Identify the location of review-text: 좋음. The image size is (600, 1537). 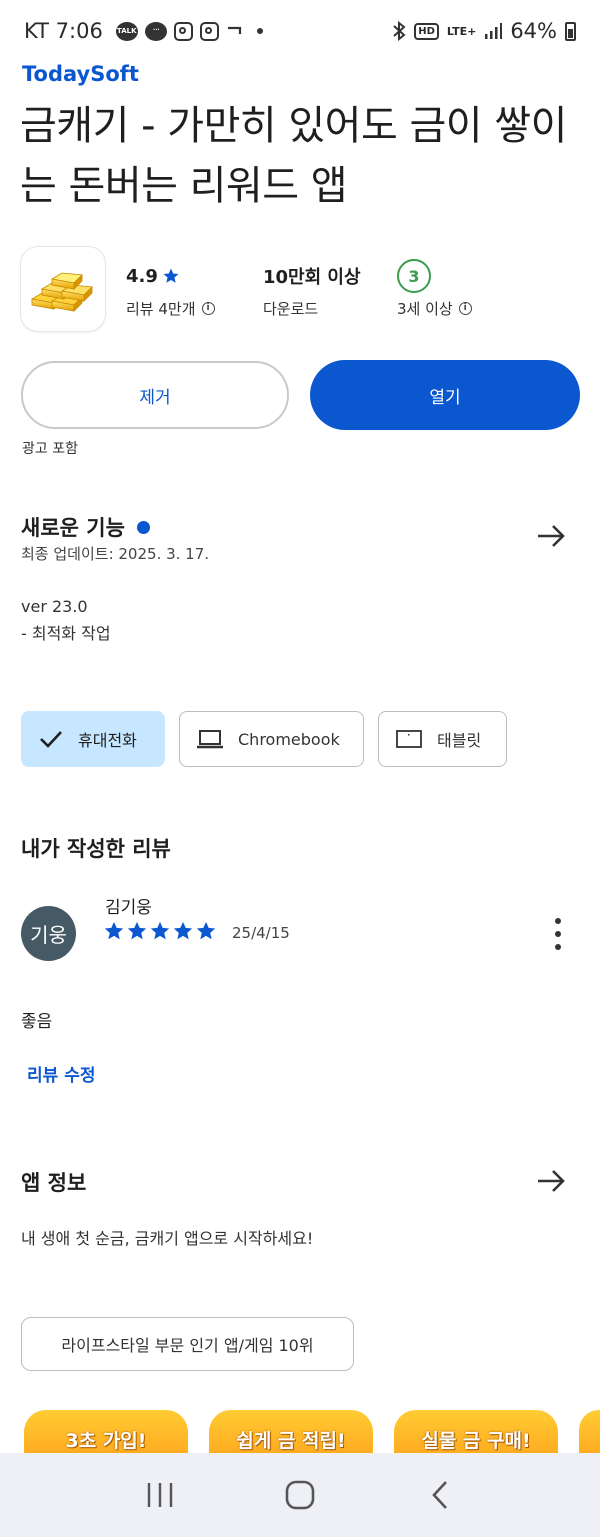
(37, 1022).